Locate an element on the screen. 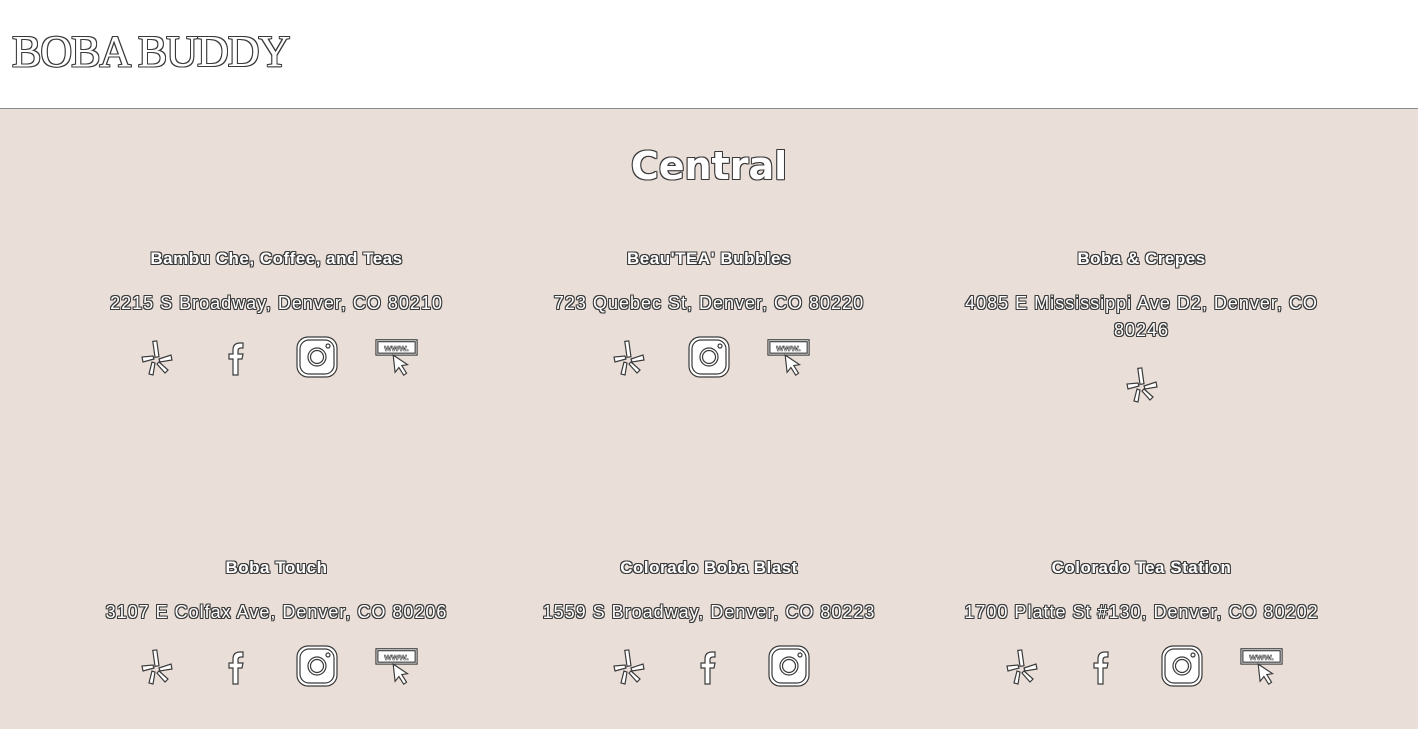 Image resolution: width=1418 pixels, height=729 pixels. shop-name: Colorado Boba Blast is located at coordinates (709, 567).